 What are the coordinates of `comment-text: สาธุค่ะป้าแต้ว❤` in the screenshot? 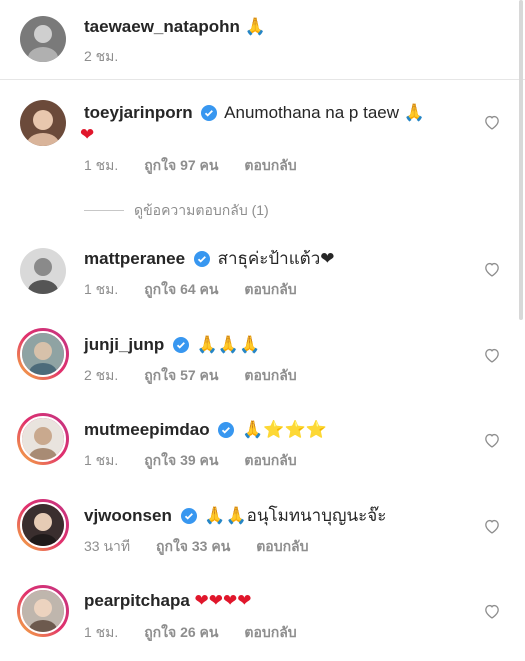 It's located at (276, 258).